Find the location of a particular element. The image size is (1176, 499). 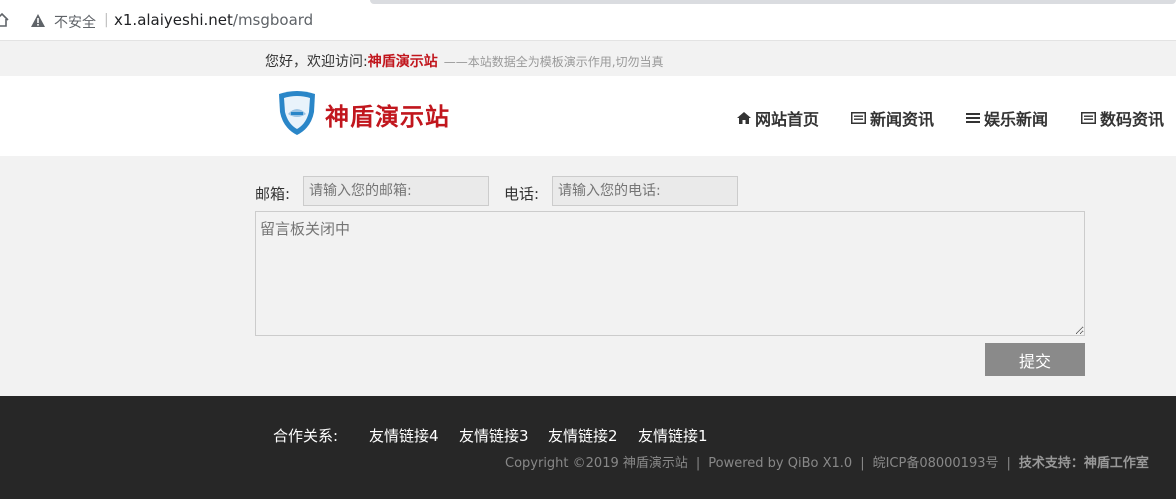

url-host: x1.alaiyeshi.net is located at coordinates (173, 20).